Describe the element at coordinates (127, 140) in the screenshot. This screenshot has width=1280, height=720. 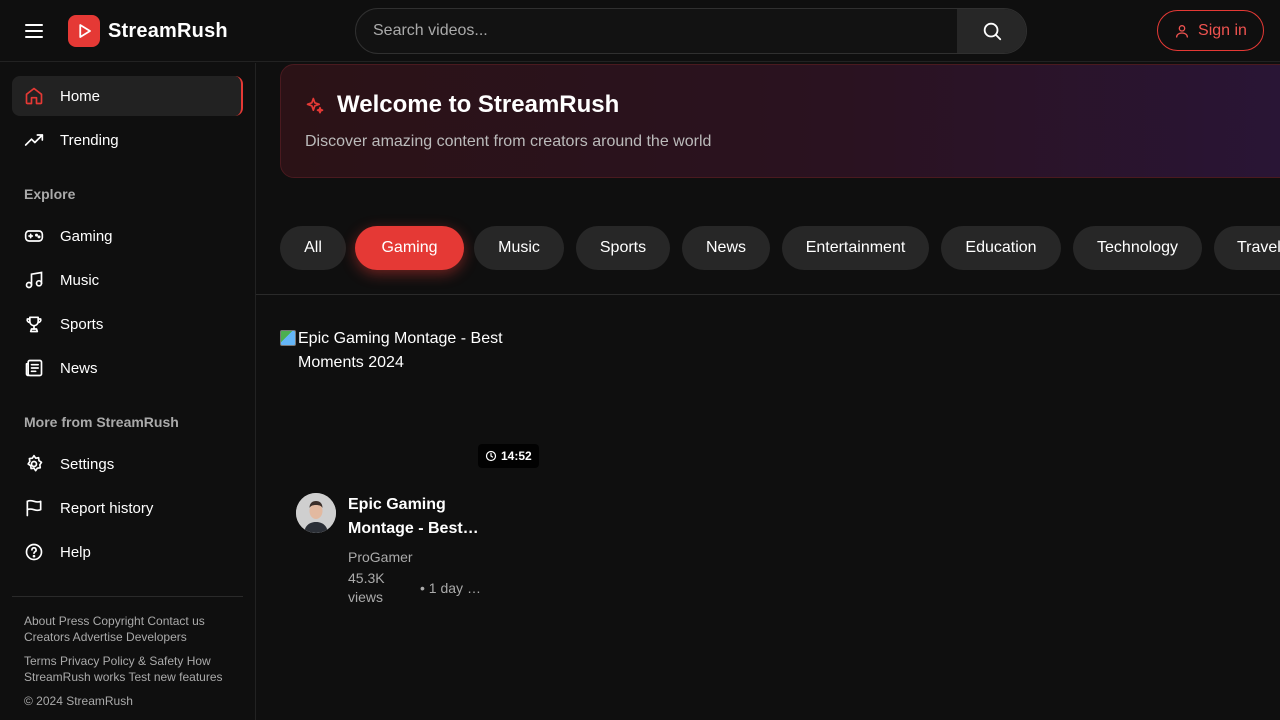
I see `sidebar-item-trending: Trending` at that location.